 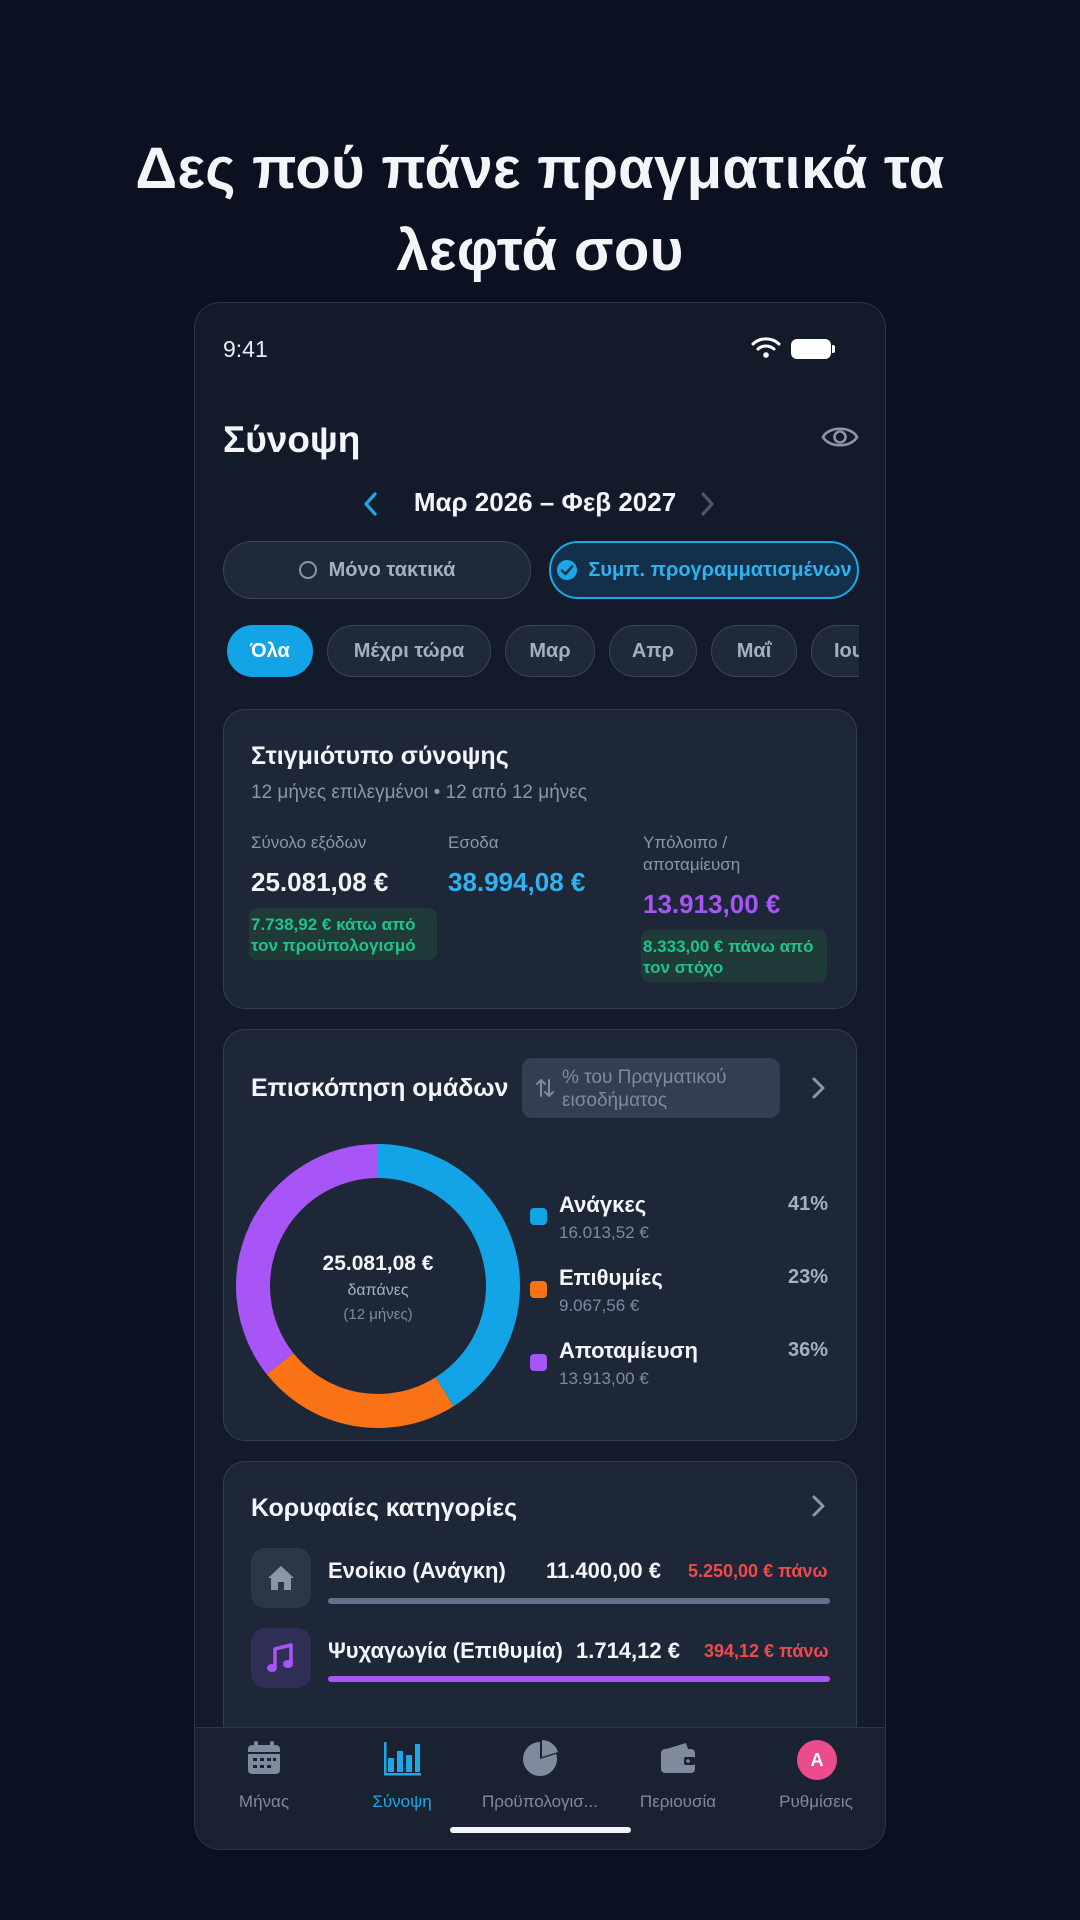 What do you see at coordinates (540, 250) in the screenshot?
I see `headline-line-2: λεφτά σου` at bounding box center [540, 250].